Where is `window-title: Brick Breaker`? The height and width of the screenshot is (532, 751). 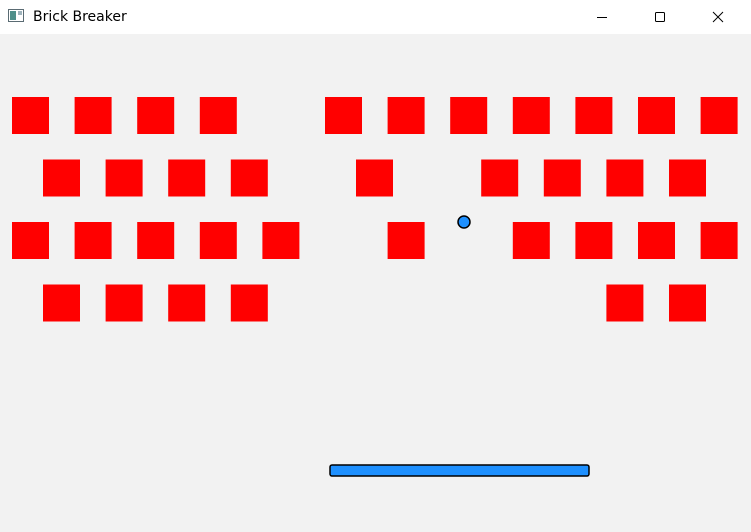 window-title: Brick Breaker is located at coordinates (80, 17).